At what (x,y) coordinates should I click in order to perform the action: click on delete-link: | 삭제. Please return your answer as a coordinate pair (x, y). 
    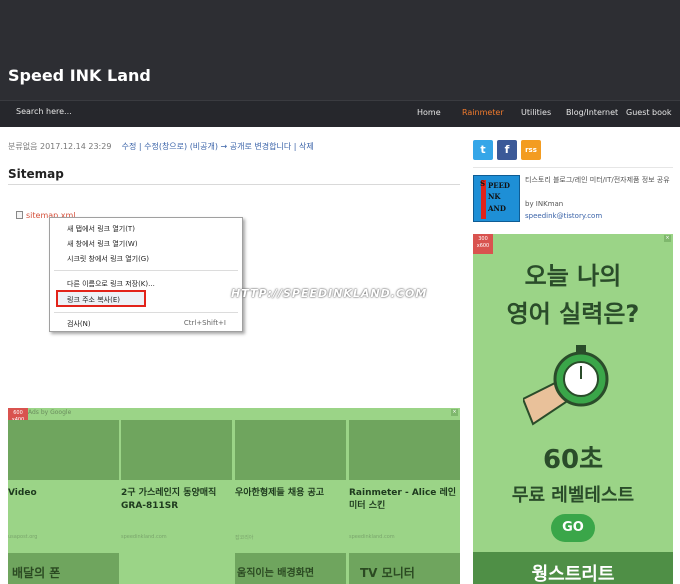
    Looking at the image, I should click on (304, 146).